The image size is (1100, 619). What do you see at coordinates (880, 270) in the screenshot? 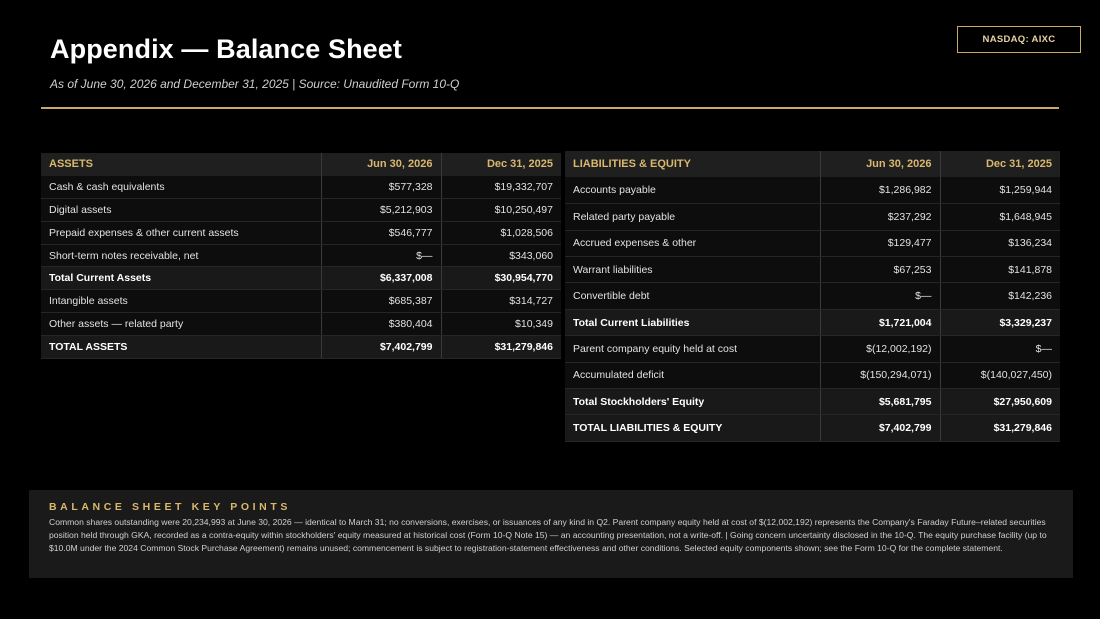
I see `jun-value: $67,253` at bounding box center [880, 270].